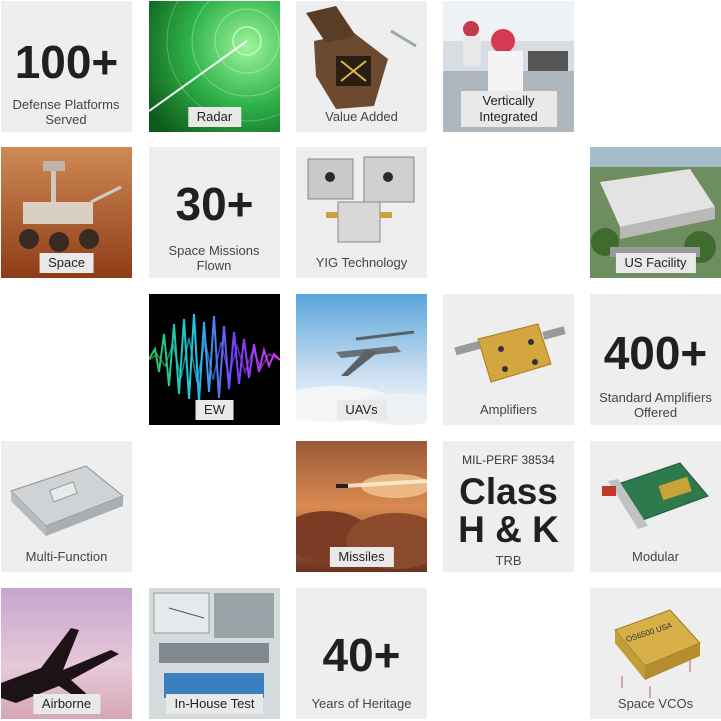 This screenshot has height=721, width=721. Describe the element at coordinates (655, 212) in the screenshot. I see `tile-us-facility: US Facility` at that location.